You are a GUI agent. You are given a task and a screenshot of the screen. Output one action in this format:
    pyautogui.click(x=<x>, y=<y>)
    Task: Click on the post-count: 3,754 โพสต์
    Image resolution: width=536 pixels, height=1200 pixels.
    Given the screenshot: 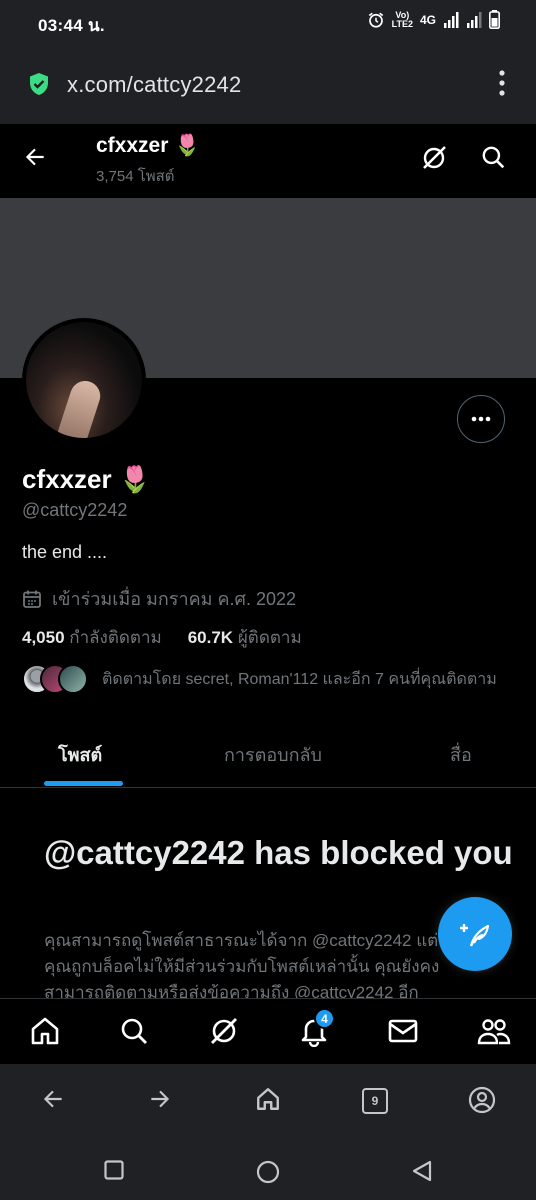 What is the action you would take?
    pyautogui.click(x=135, y=176)
    